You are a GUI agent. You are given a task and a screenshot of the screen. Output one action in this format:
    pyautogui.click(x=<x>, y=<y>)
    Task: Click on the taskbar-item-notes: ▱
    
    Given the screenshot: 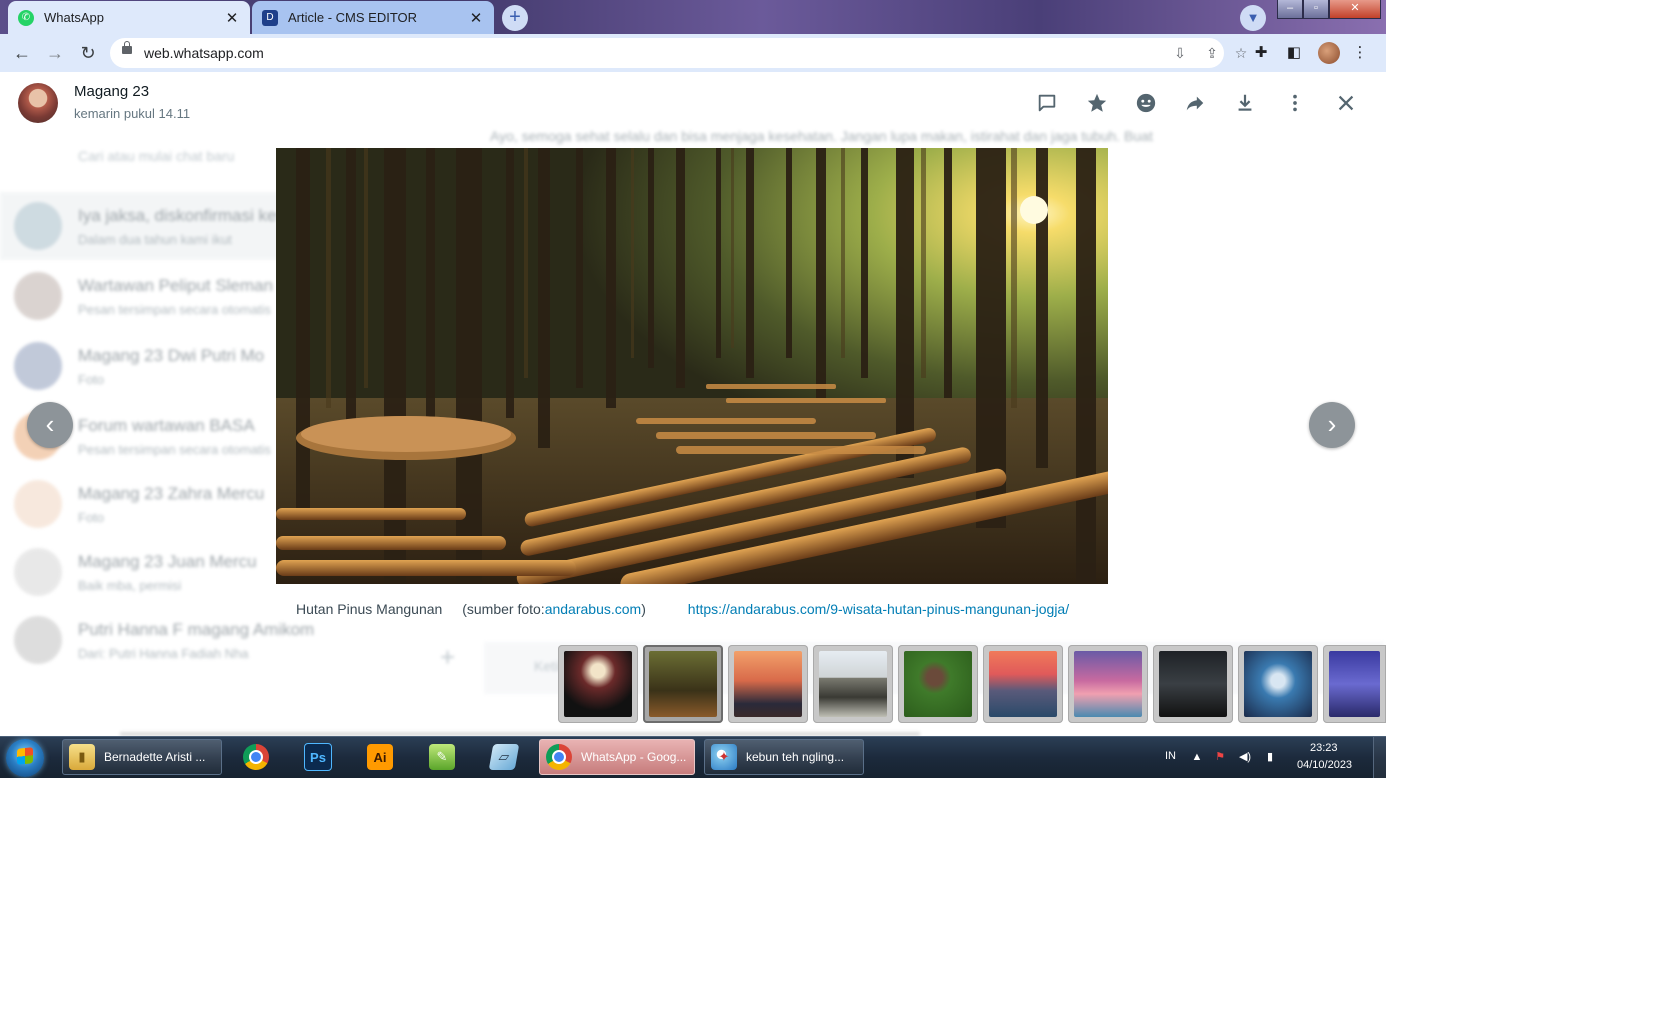 What is the action you would take?
    pyautogui.click(x=504, y=757)
    